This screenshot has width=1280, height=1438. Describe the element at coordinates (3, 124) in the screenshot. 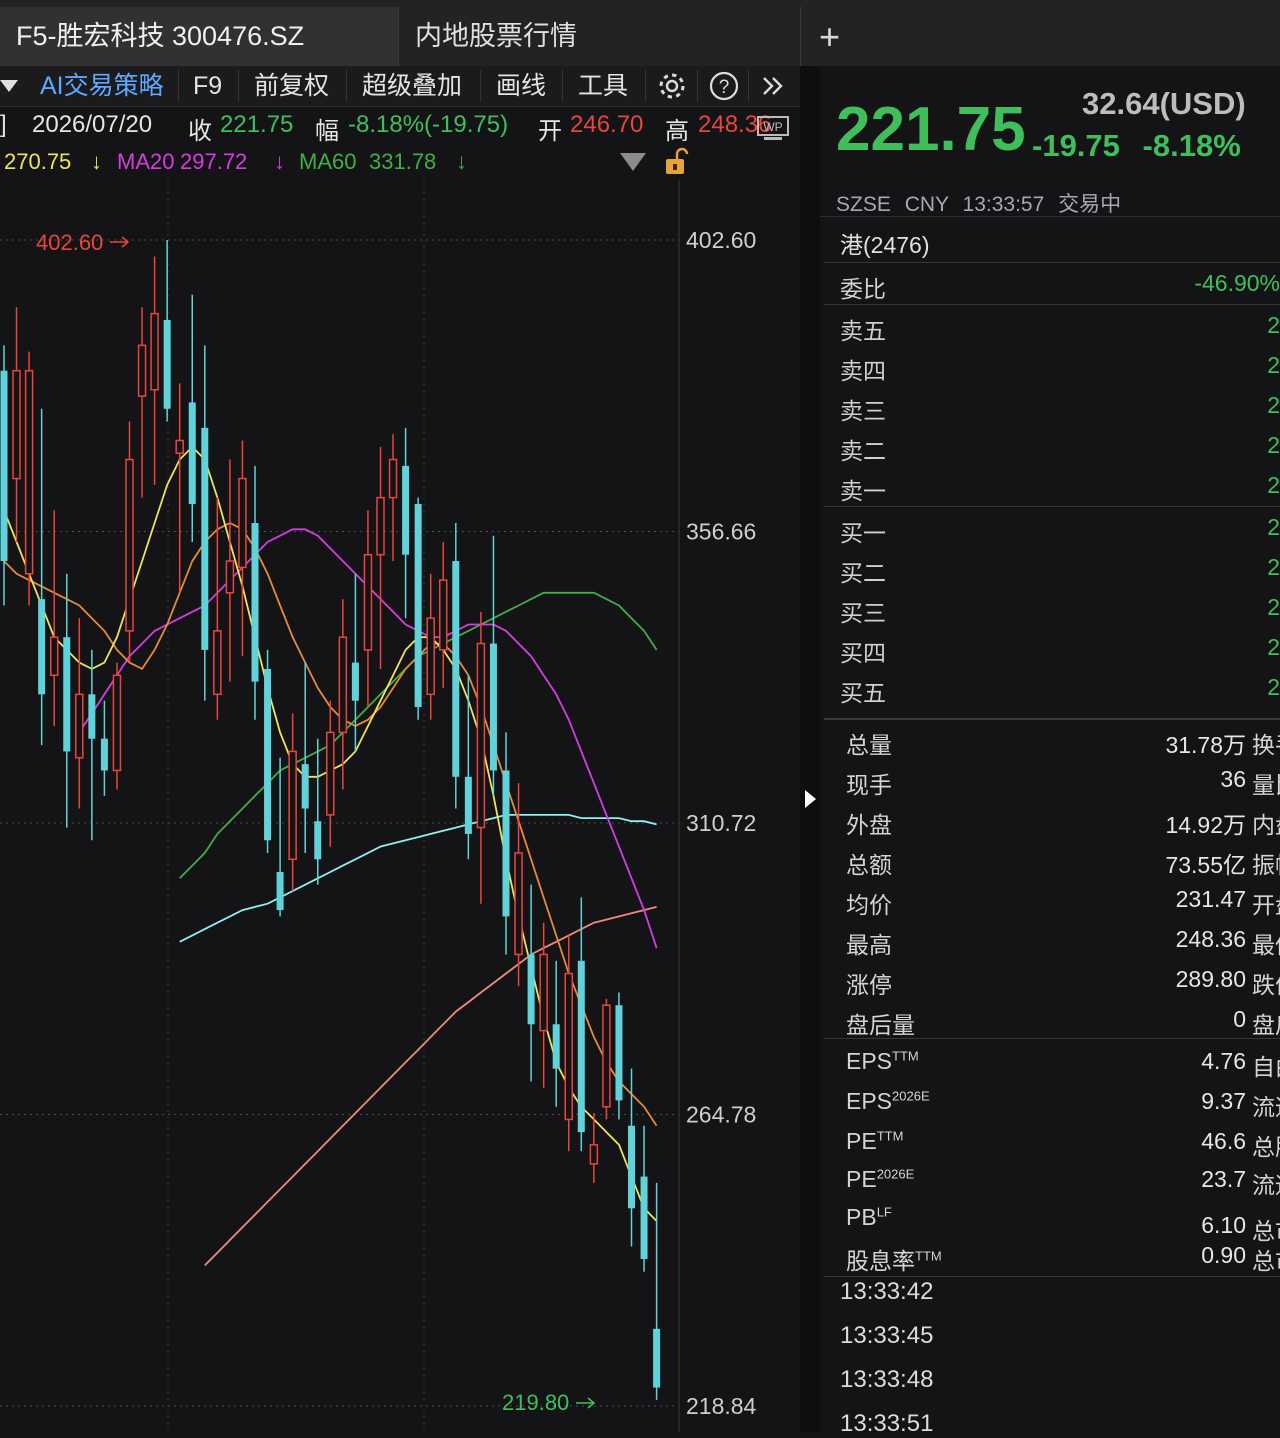

I see `info-cut-text: ]` at that location.